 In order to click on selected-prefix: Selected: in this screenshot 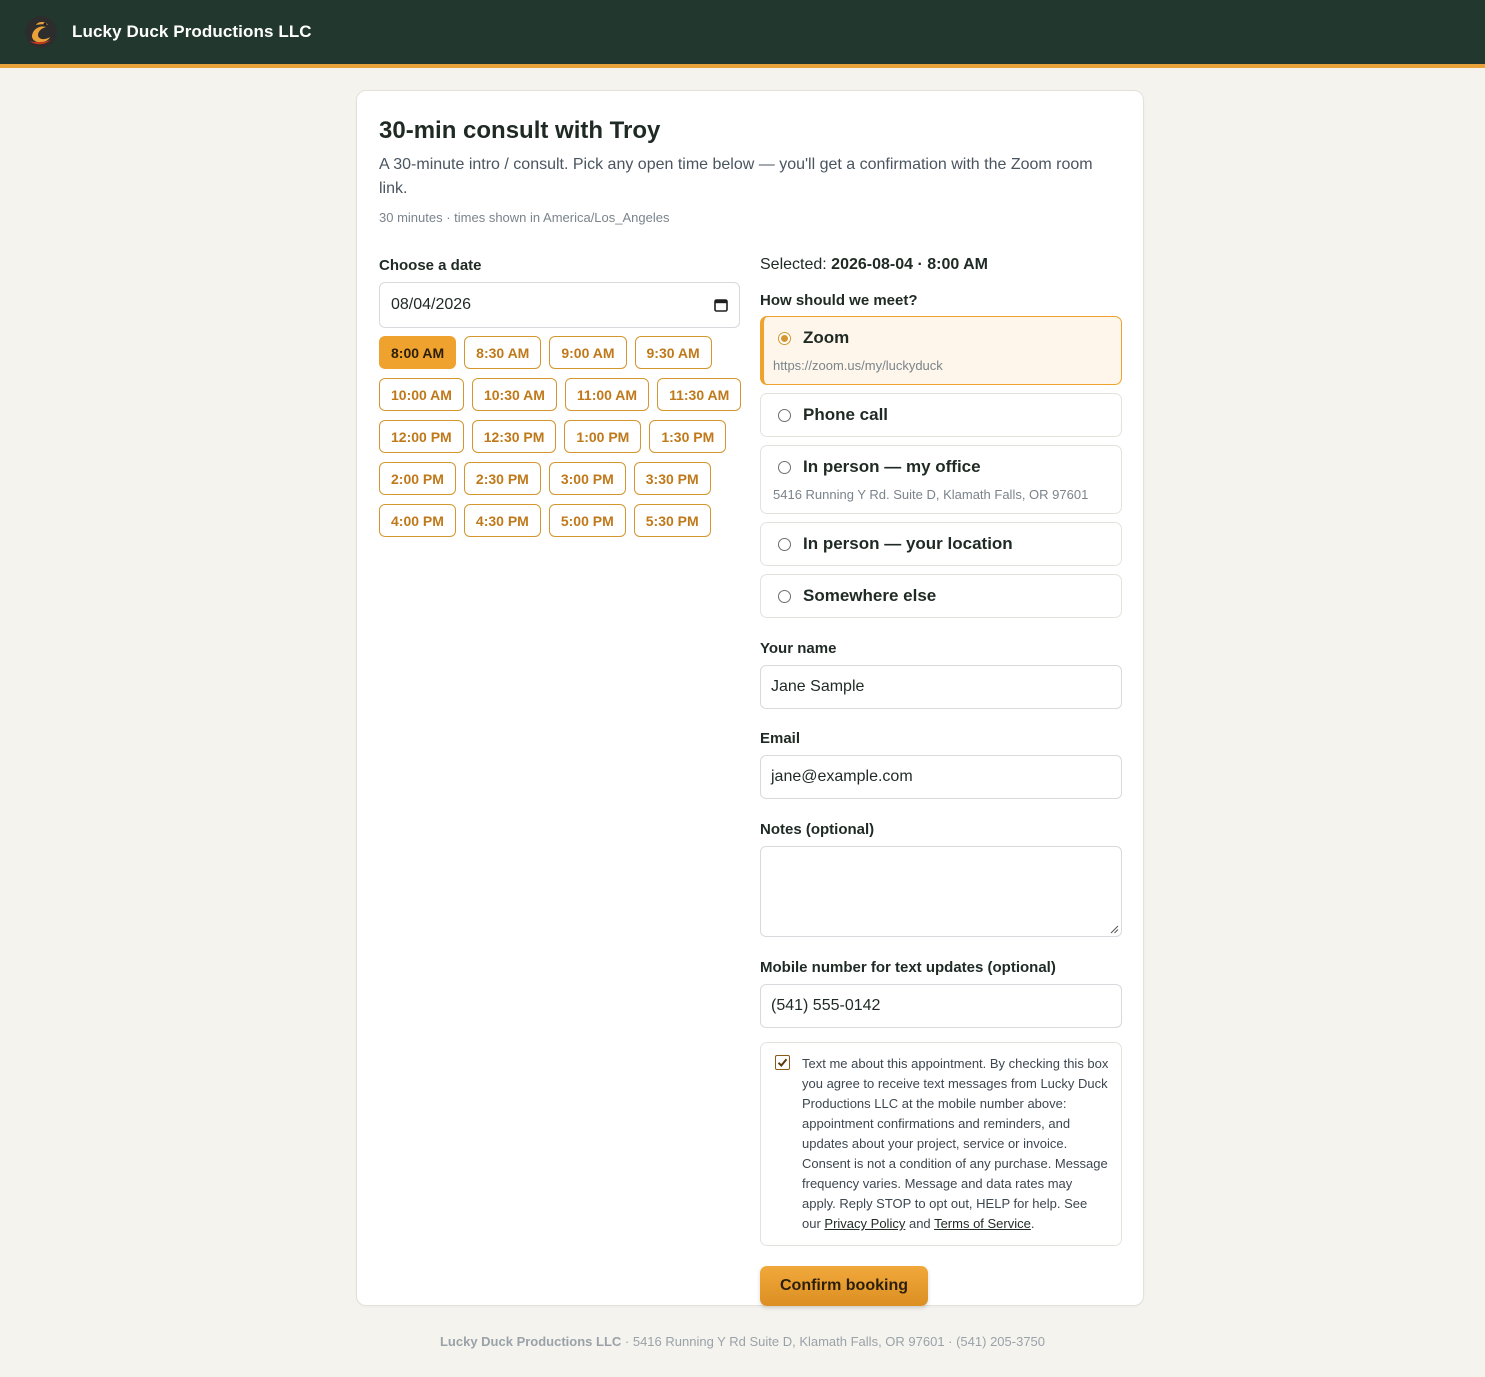, I will do `click(793, 264)`.